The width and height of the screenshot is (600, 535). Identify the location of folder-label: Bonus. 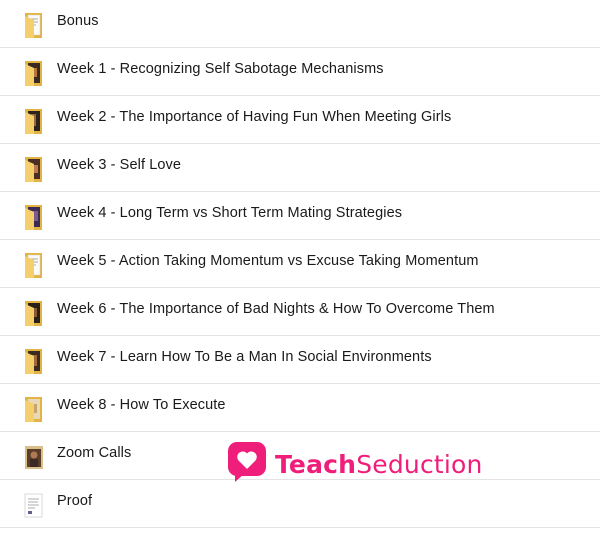
(78, 21).